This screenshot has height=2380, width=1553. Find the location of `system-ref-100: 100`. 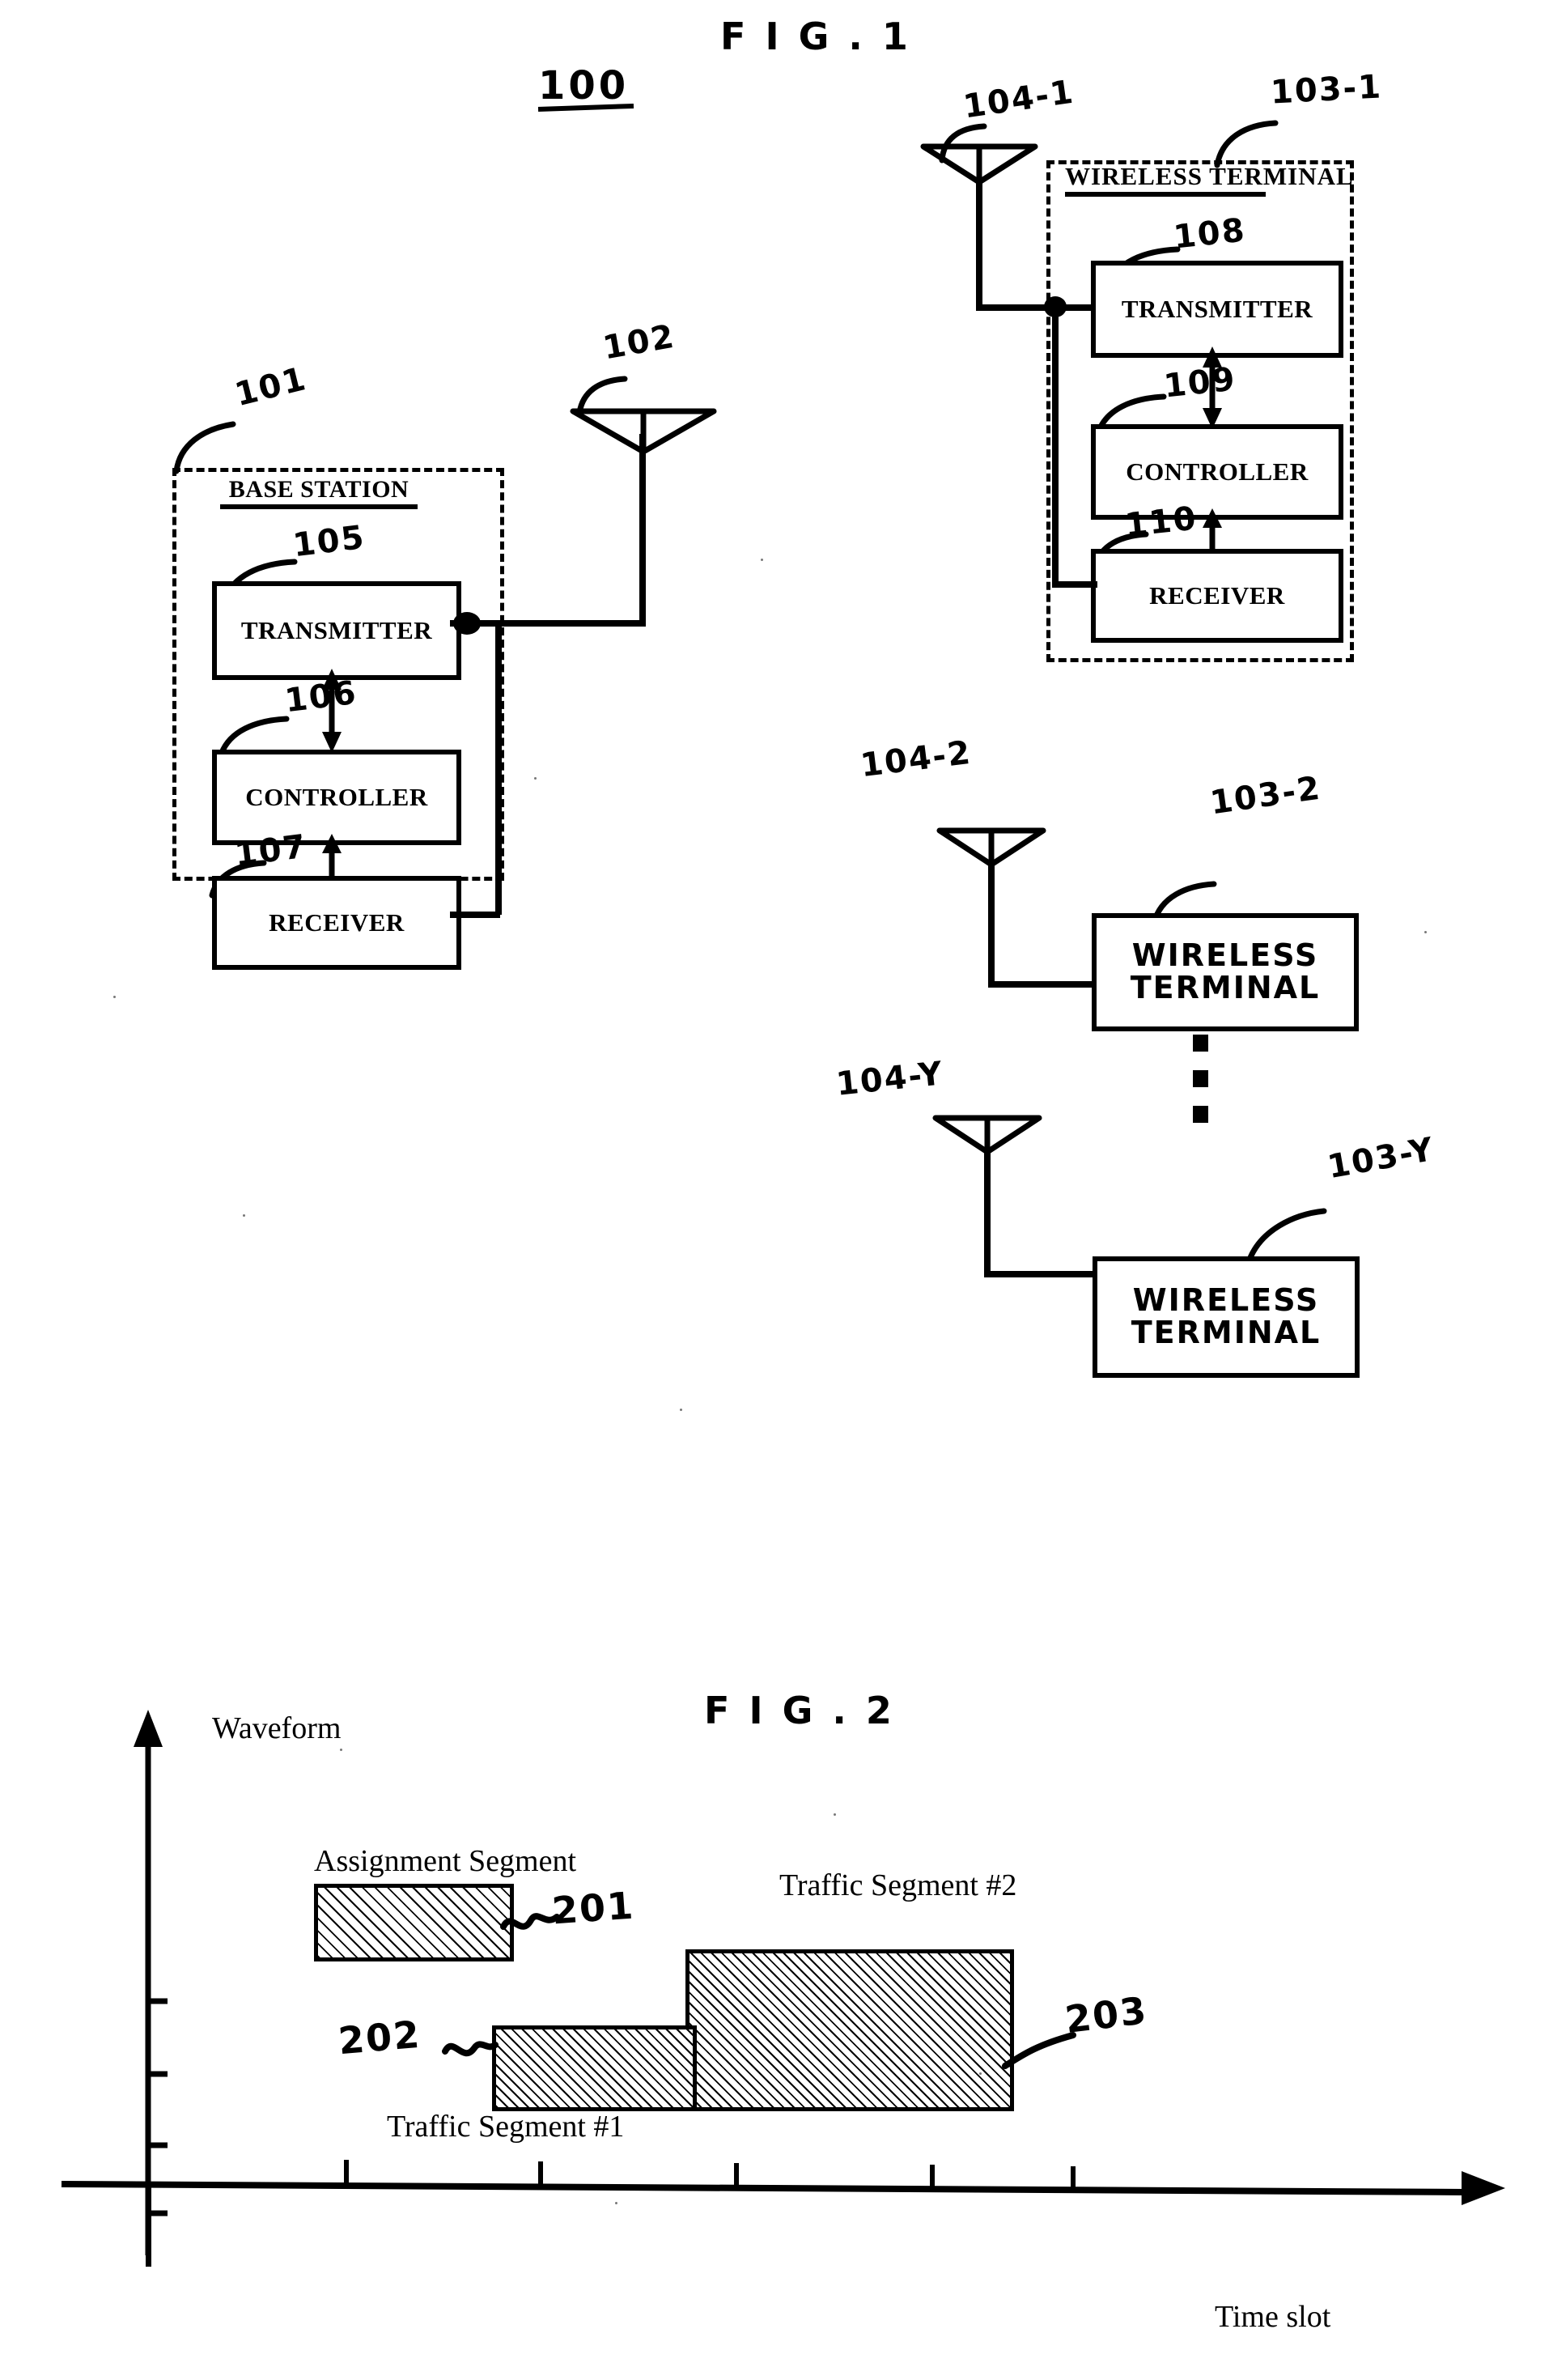

system-ref-100: 100 is located at coordinates (585, 88).